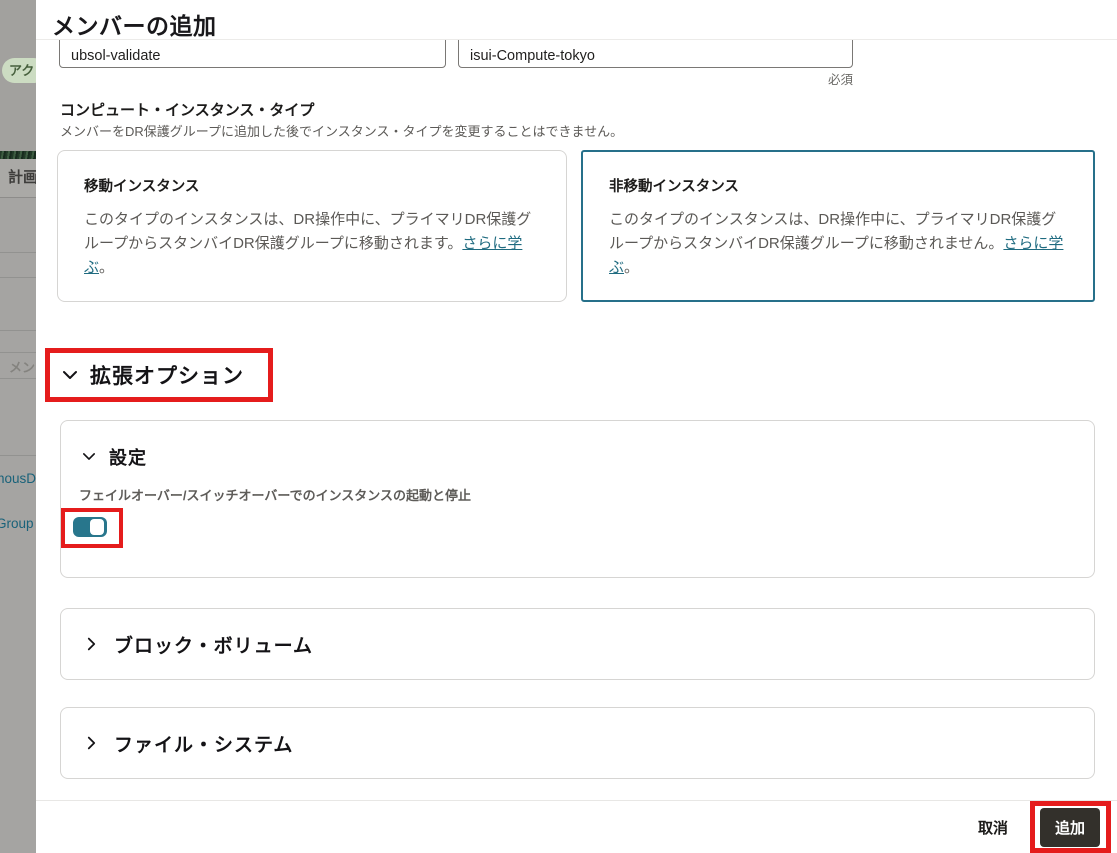 The height and width of the screenshot is (853, 1117). What do you see at coordinates (167, 375) in the screenshot?
I see `advanced-options-expander: 拡張オプション` at bounding box center [167, 375].